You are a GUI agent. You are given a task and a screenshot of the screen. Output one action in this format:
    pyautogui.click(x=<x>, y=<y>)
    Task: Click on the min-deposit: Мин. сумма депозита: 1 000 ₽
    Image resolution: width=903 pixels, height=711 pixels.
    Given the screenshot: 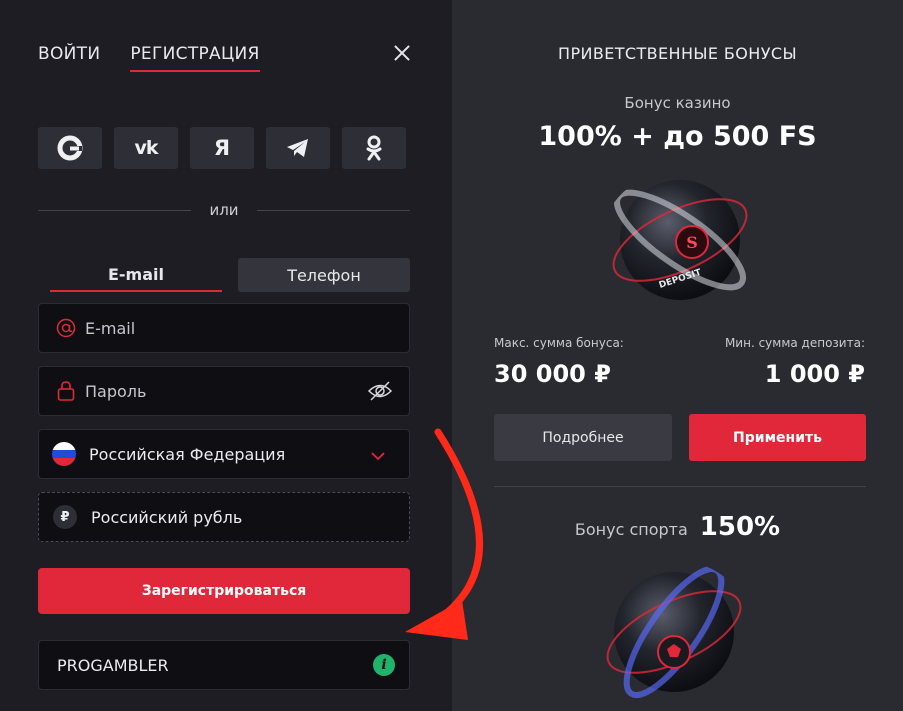 What is the action you would take?
    pyautogui.click(x=795, y=362)
    